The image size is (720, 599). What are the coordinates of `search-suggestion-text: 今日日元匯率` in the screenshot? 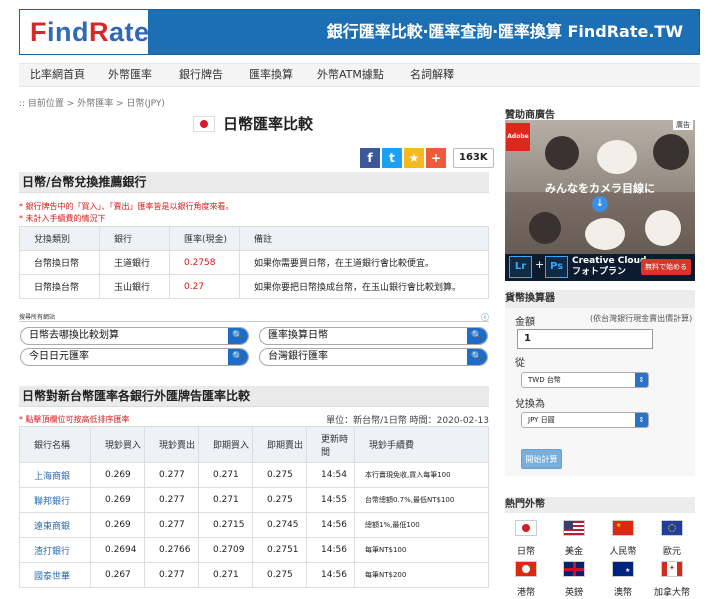 It's located at (59, 356).